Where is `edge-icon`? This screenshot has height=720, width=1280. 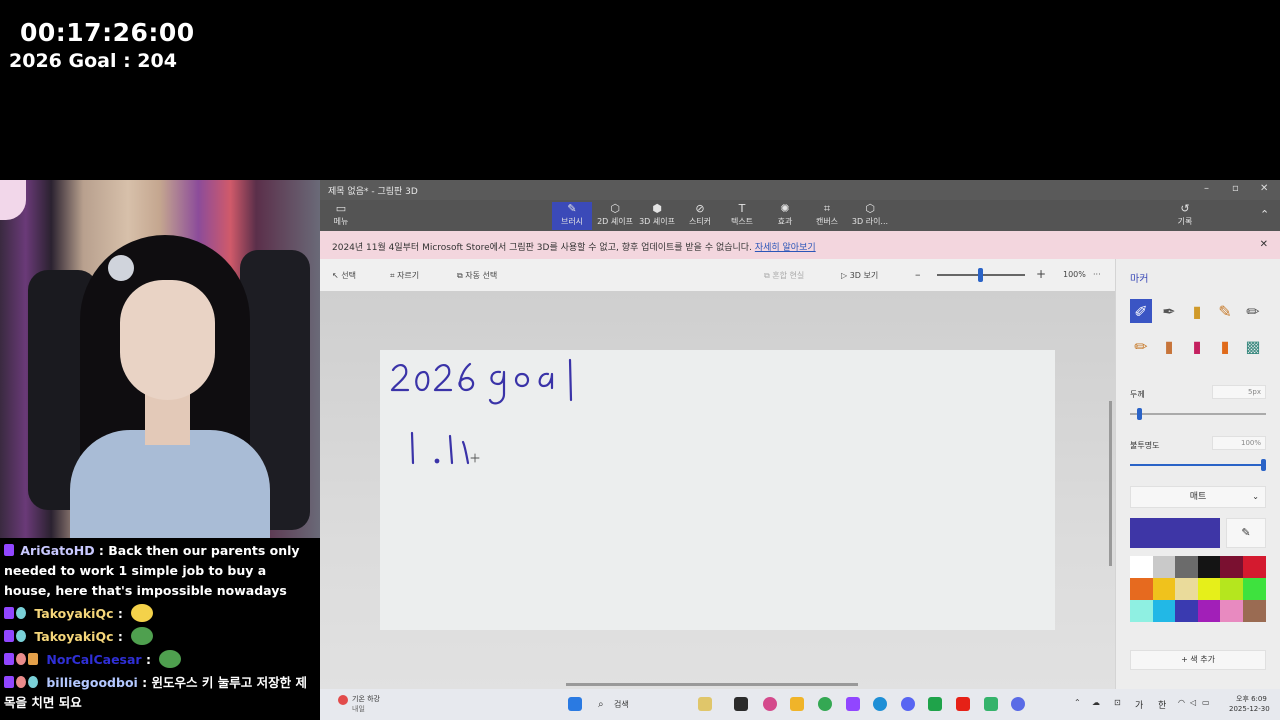 edge-icon is located at coordinates (880, 704).